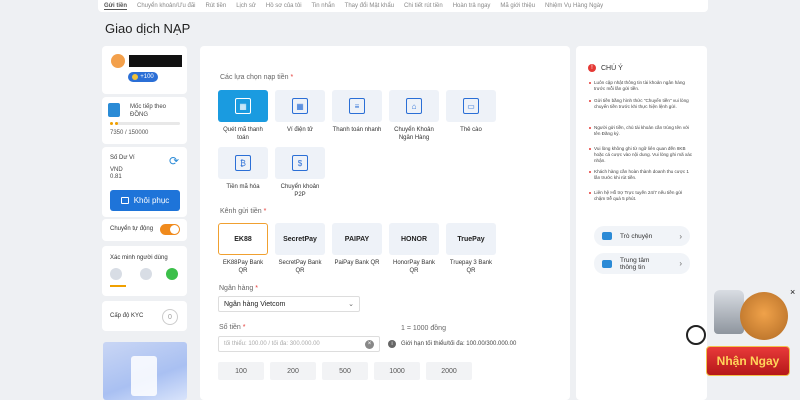 The width and height of the screenshot is (800, 400). Describe the element at coordinates (147, 123) in the screenshot. I see `level-progress-bar` at that location.